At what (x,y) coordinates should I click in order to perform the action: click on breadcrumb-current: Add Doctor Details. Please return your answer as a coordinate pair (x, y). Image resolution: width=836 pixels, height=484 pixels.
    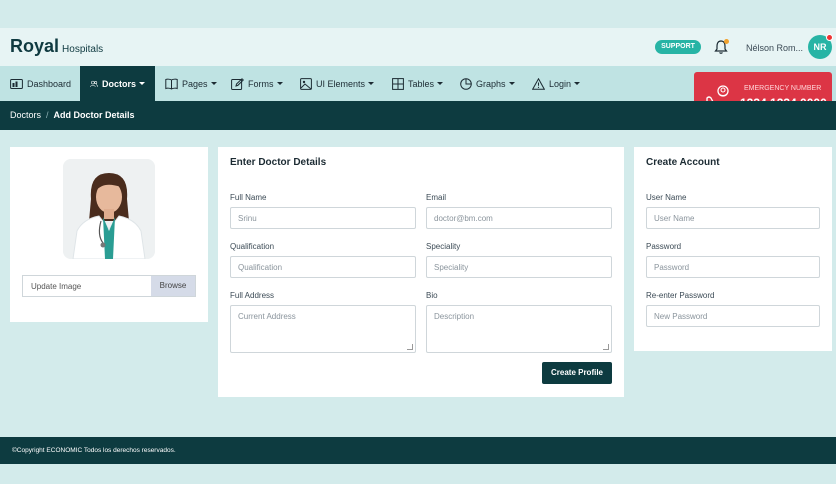
    Looking at the image, I should click on (94, 115).